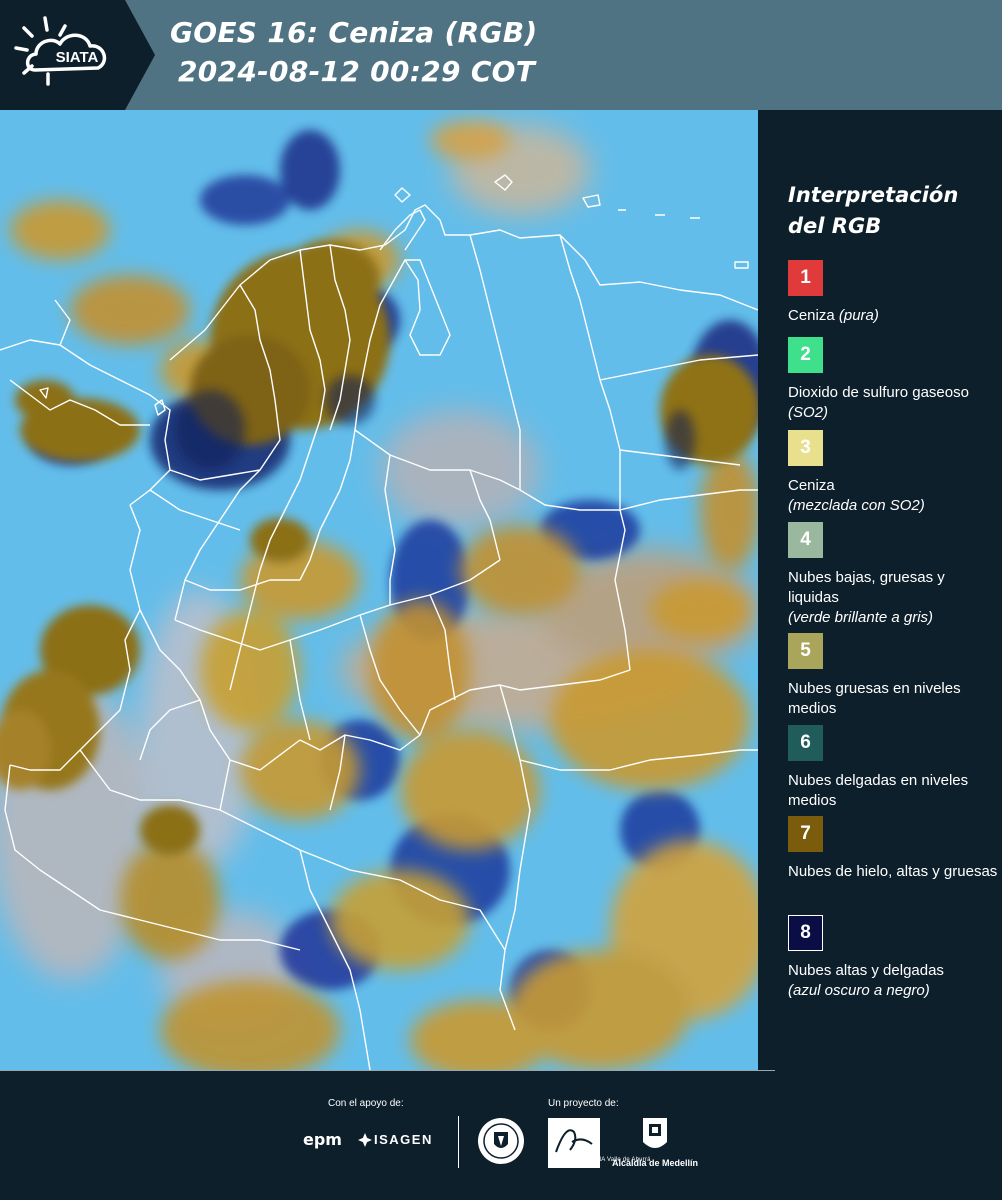 The width and height of the screenshot is (1002, 1200). I want to click on legend-item-5: 5 Nubes gruesas en niveles medios, so click(893, 676).